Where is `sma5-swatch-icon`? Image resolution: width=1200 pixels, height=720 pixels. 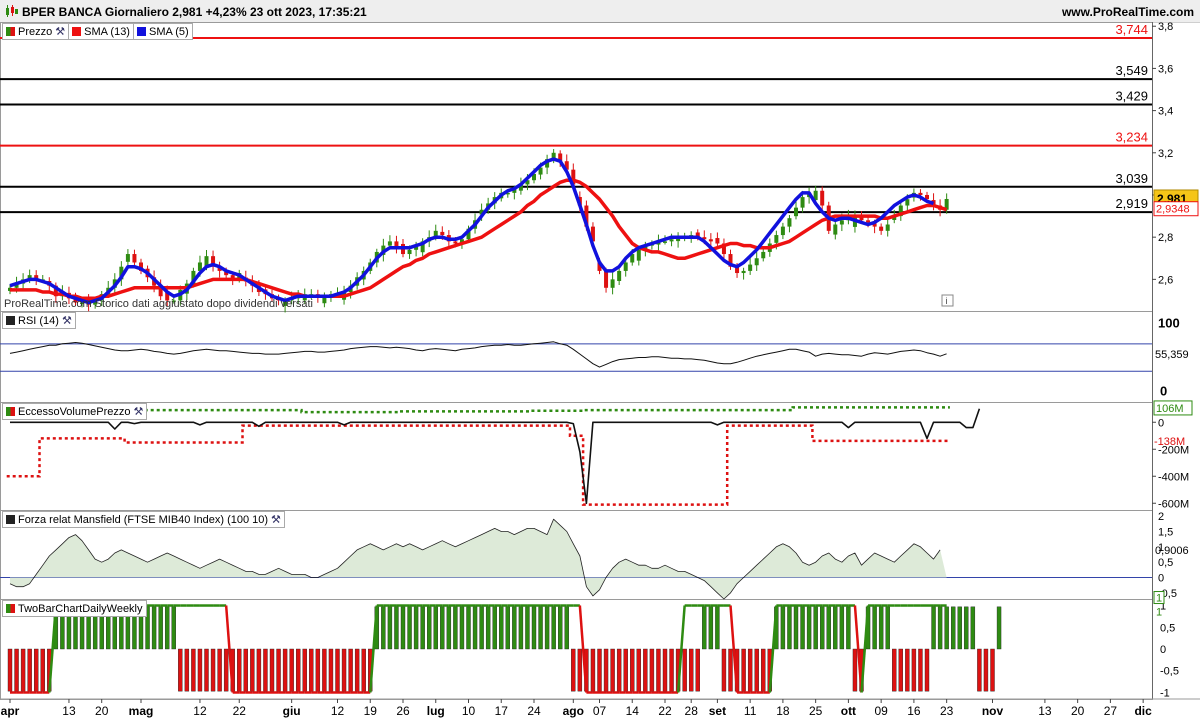
sma5-swatch-icon is located at coordinates (141, 31).